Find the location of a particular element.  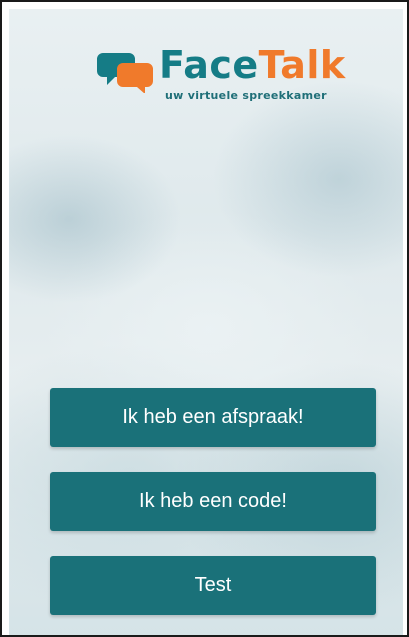

brand-name-talk: Talk is located at coordinates (302, 65).